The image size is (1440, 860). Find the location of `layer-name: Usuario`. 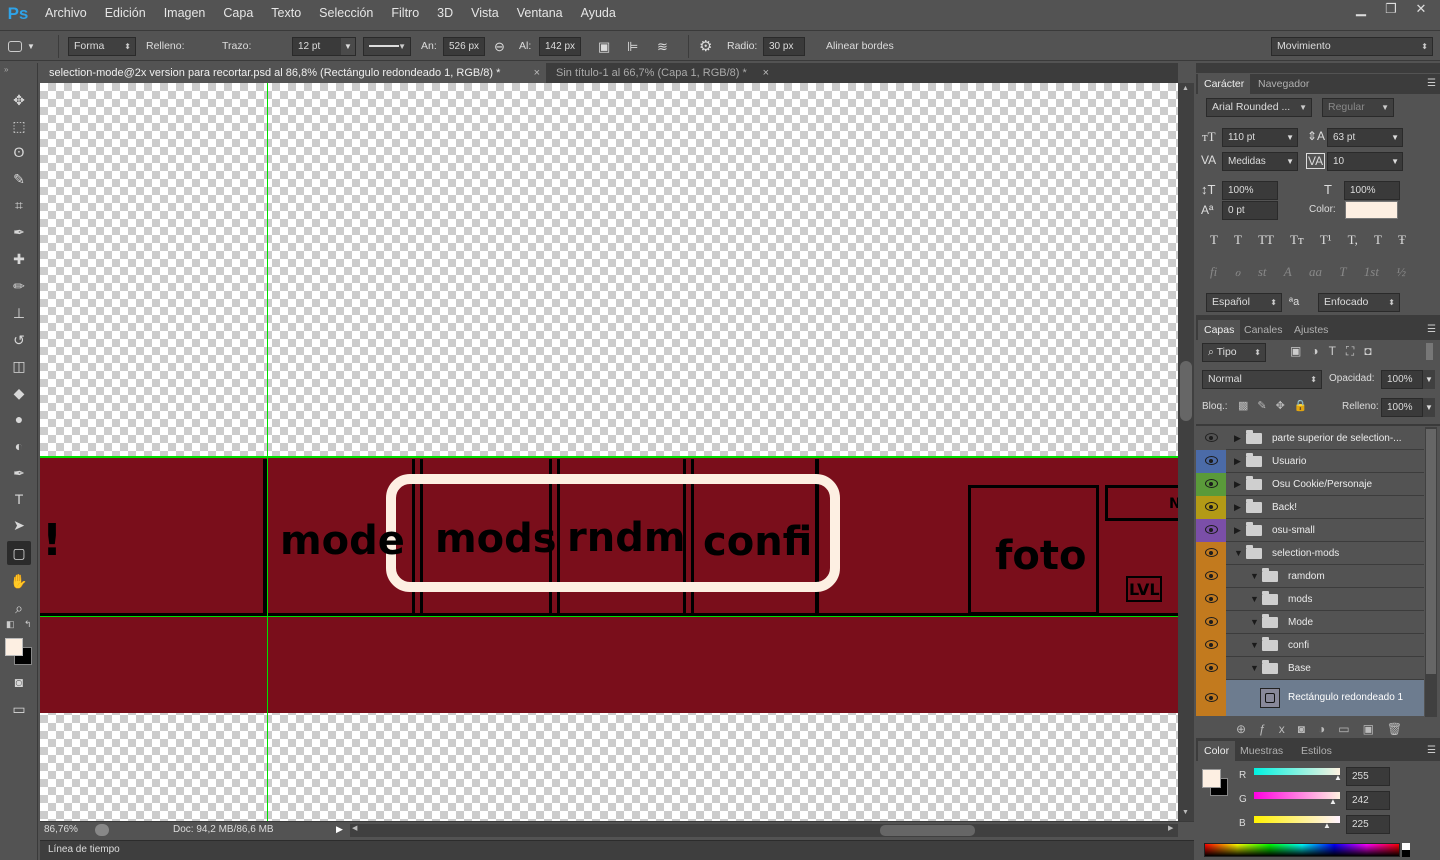

layer-name: Usuario is located at coordinates (1289, 461).